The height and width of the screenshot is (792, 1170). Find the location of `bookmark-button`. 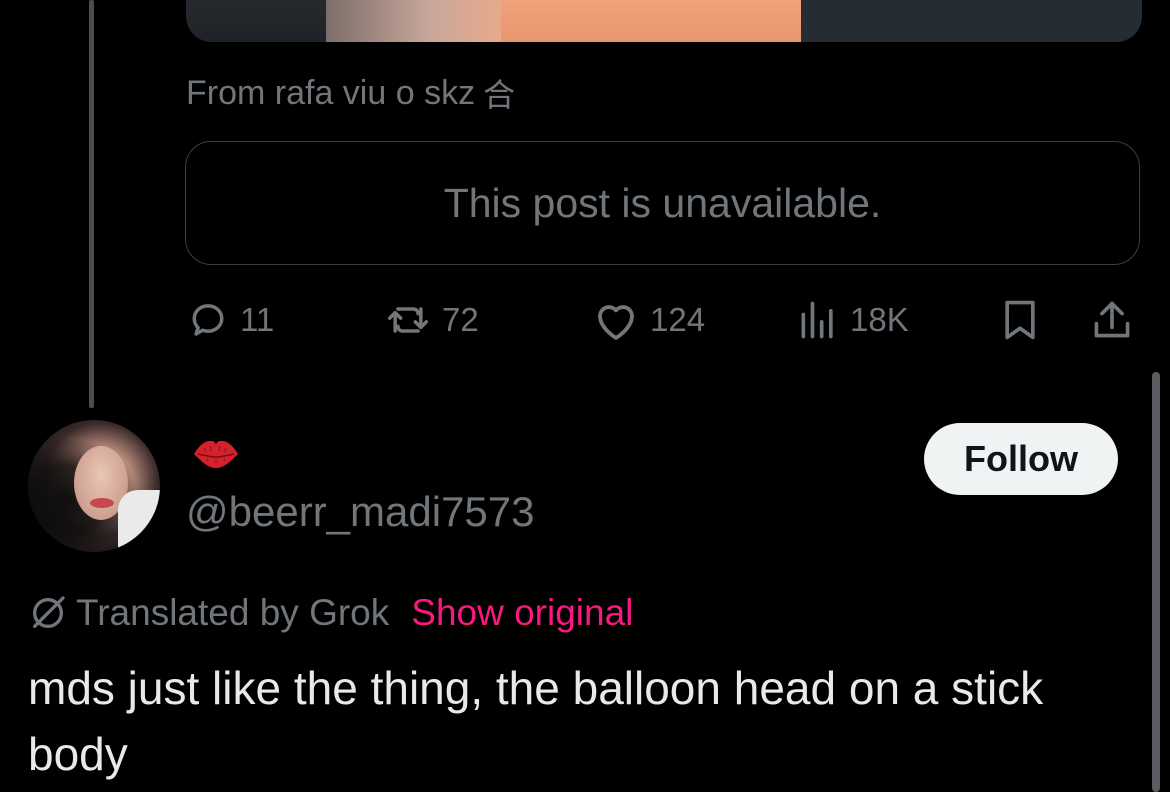

bookmark-button is located at coordinates (1020, 320).